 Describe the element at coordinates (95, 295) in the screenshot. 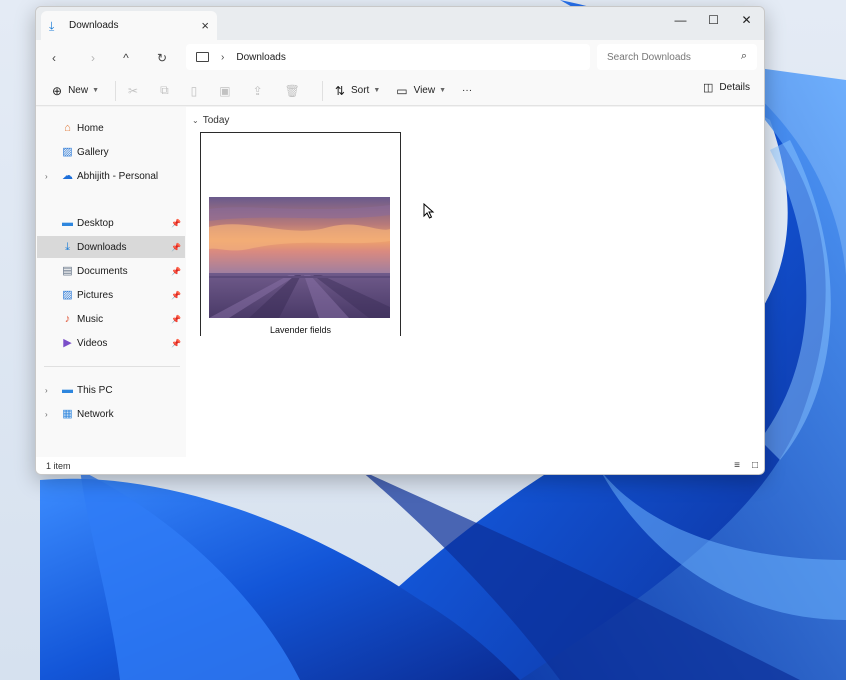

I see `sidebar-item-label: Pictures` at that location.